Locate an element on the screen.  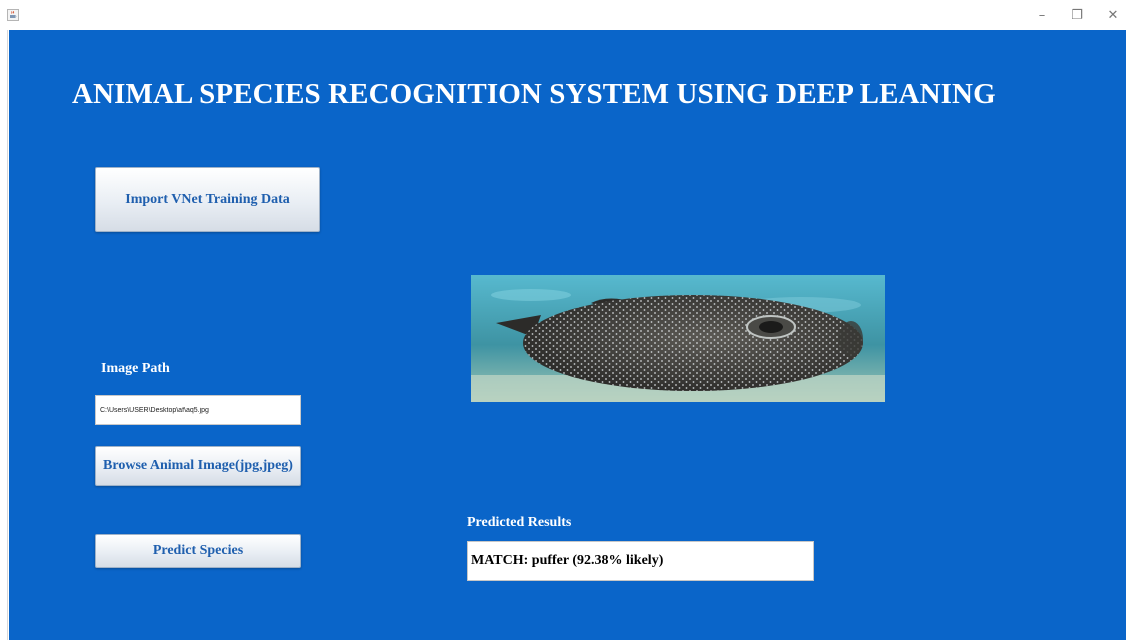
predict-species-button: Predict Species is located at coordinates (198, 551).